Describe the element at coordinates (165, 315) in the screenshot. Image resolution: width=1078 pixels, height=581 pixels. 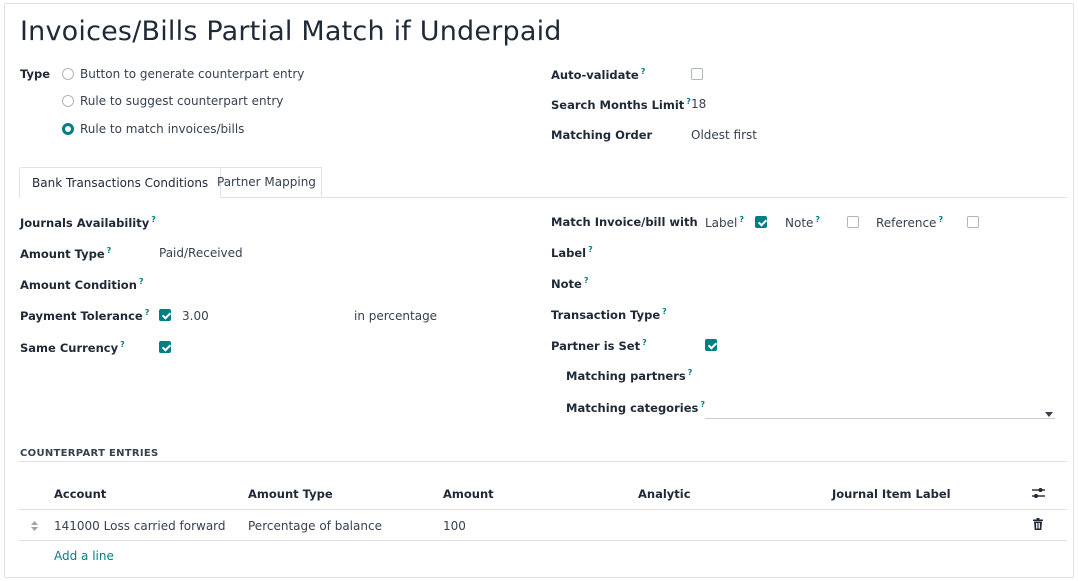
I see `payment-tolerance-checkbox` at that location.